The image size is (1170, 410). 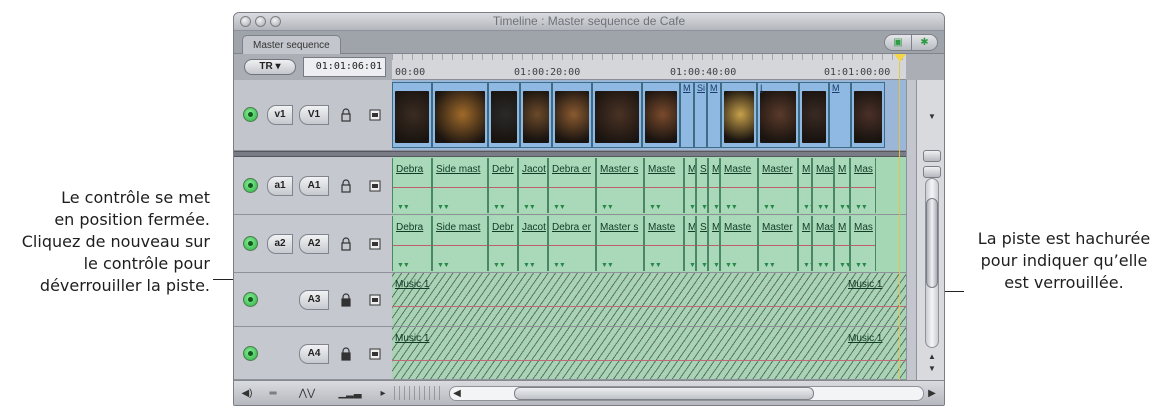 What do you see at coordinates (247, 393) in the screenshot?
I see `audio-controls-icon: ◀)` at bounding box center [247, 393].